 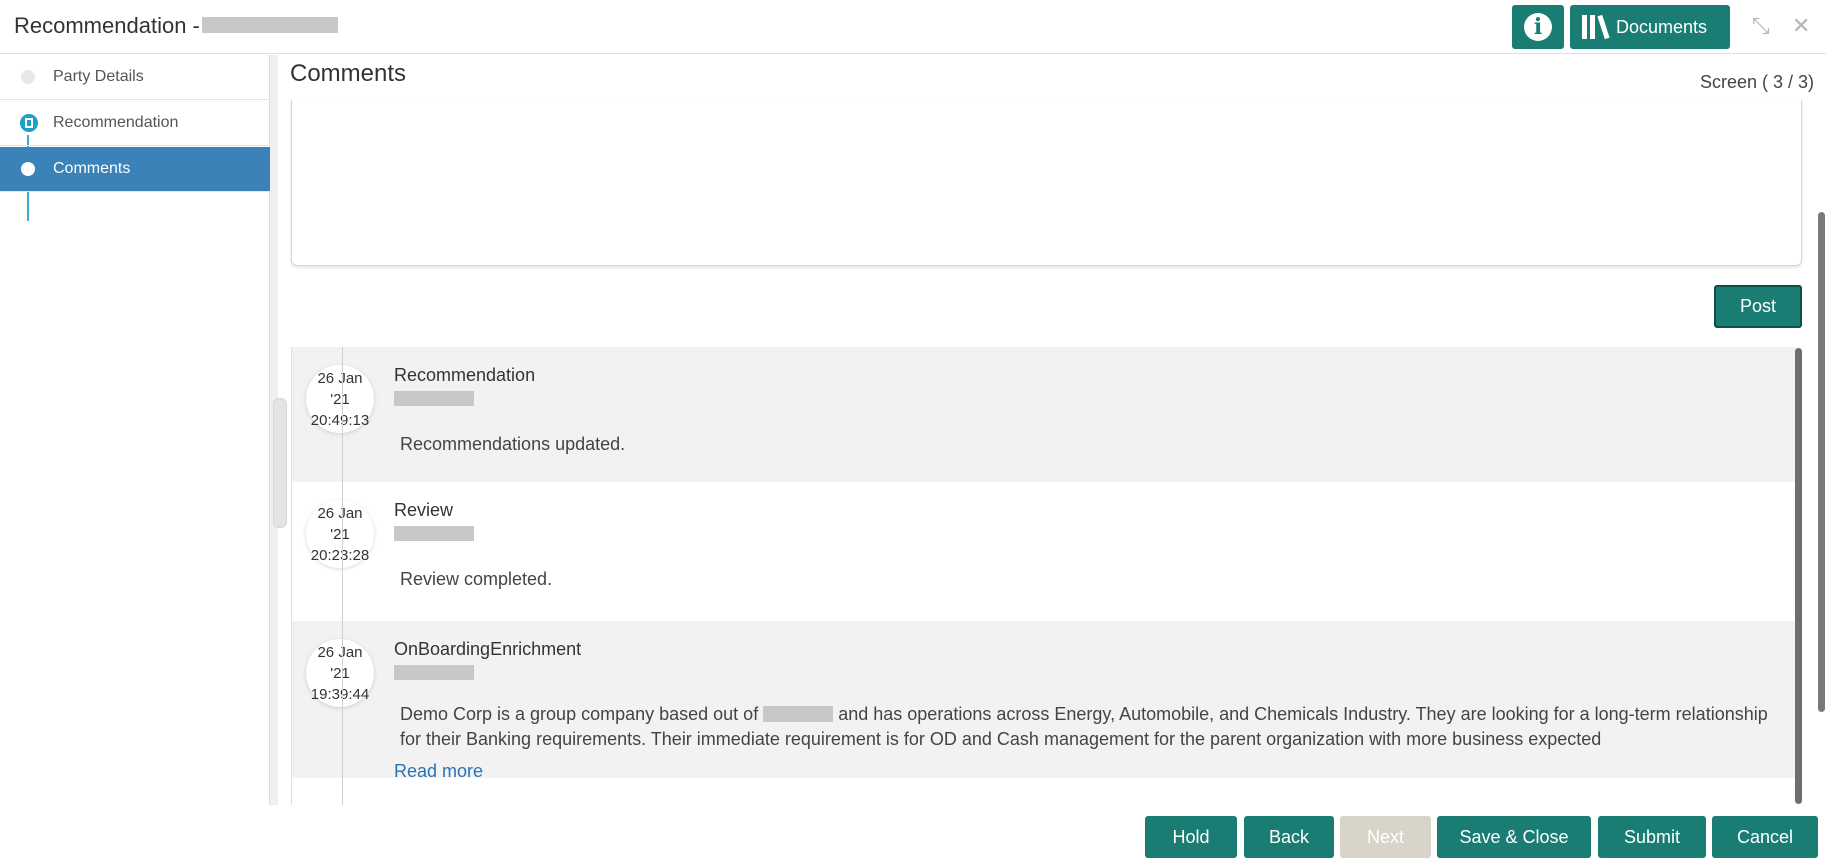 What do you see at coordinates (280, 463) in the screenshot?
I see `sidebar-scroll-thumb` at bounding box center [280, 463].